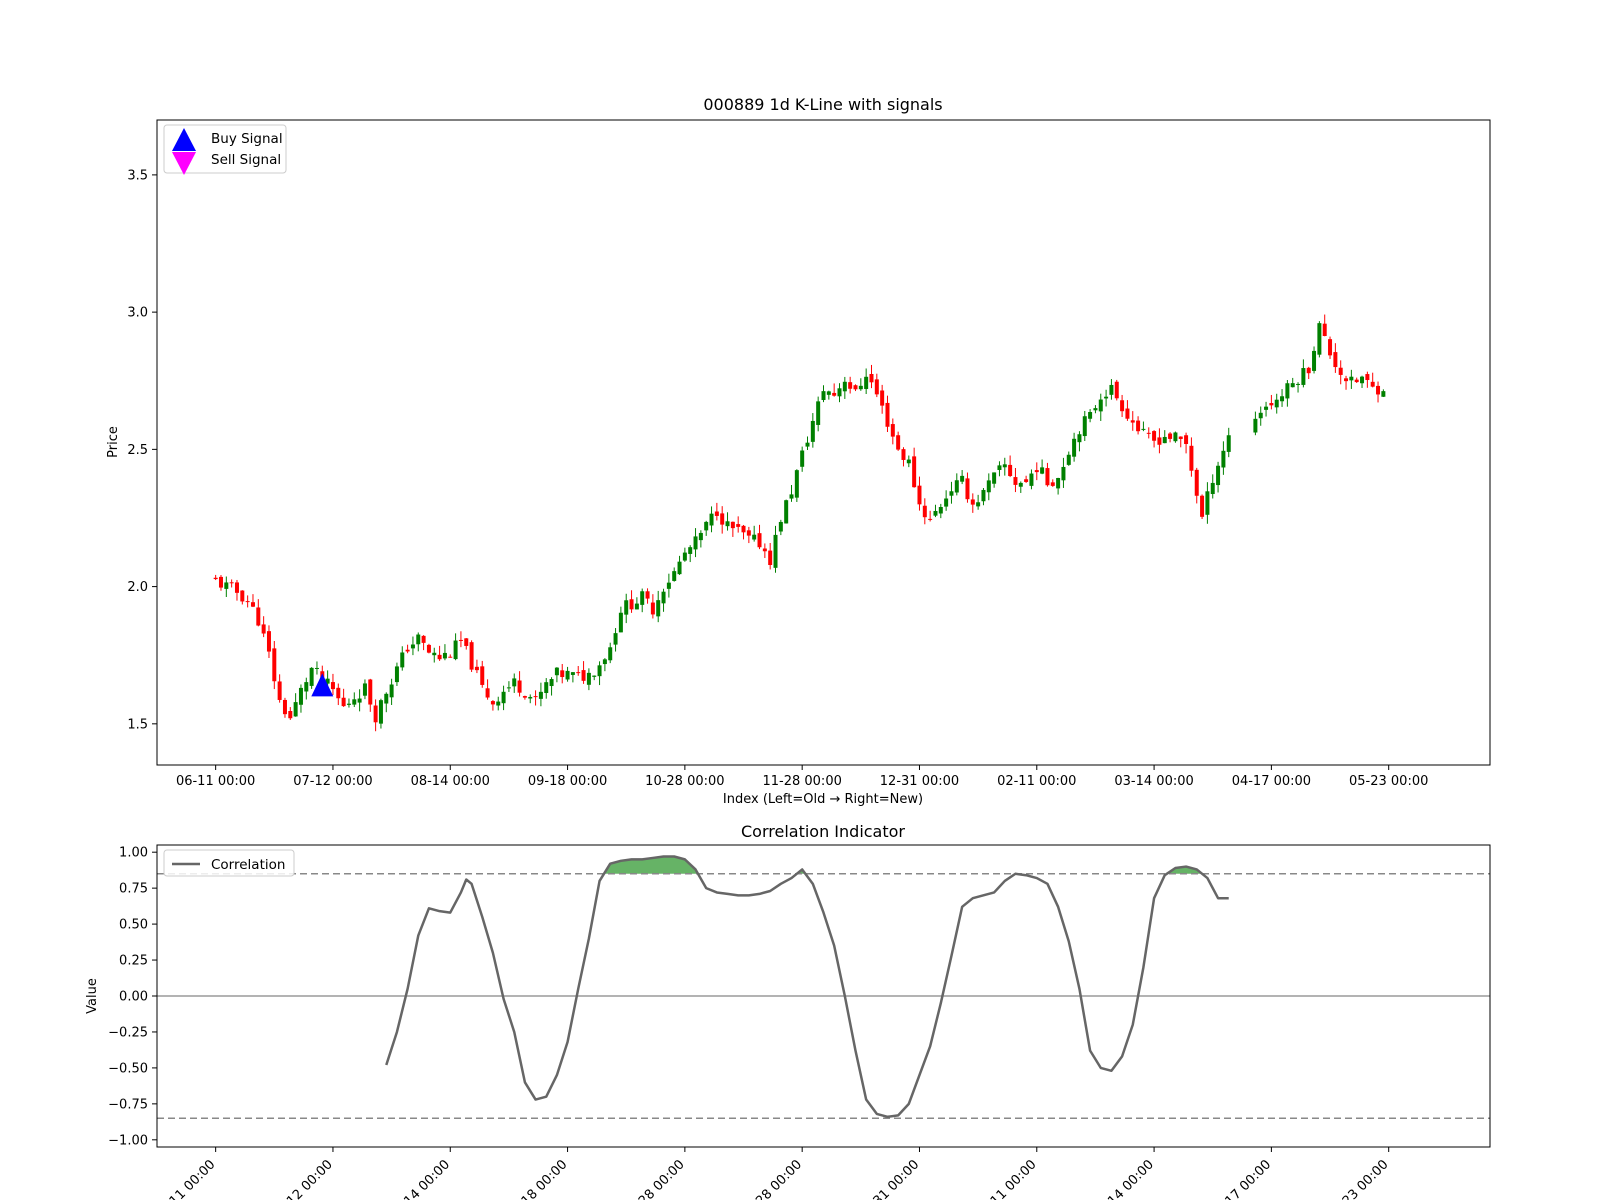  I want to click on kline-x-tick-label: 07-12 00:00, so click(332, 781).